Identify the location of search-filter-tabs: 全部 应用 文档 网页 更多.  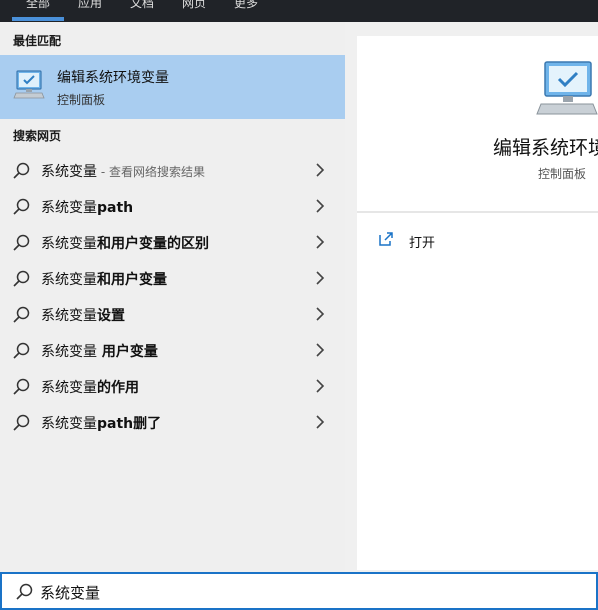
(299, 11).